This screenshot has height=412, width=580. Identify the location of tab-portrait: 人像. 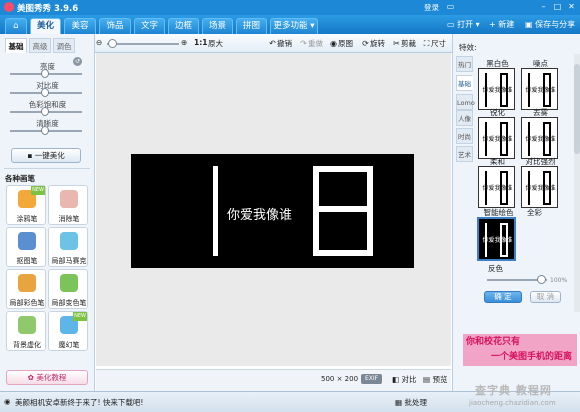
(464, 118).